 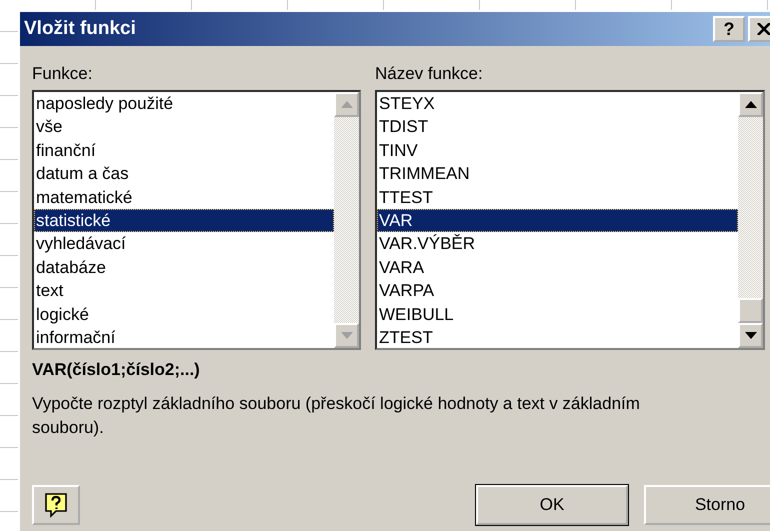 I want to click on list-item: VARPA, so click(x=557, y=291).